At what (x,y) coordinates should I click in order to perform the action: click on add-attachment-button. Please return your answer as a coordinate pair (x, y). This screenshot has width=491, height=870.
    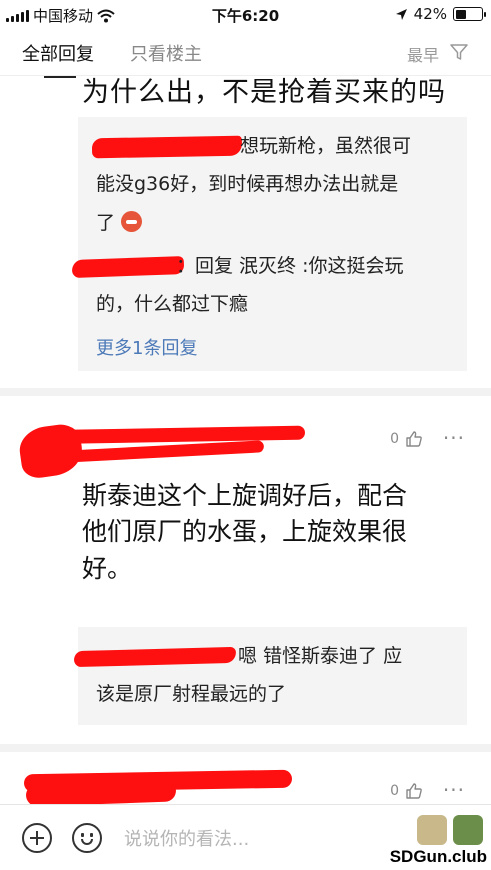
    Looking at the image, I should click on (37, 838).